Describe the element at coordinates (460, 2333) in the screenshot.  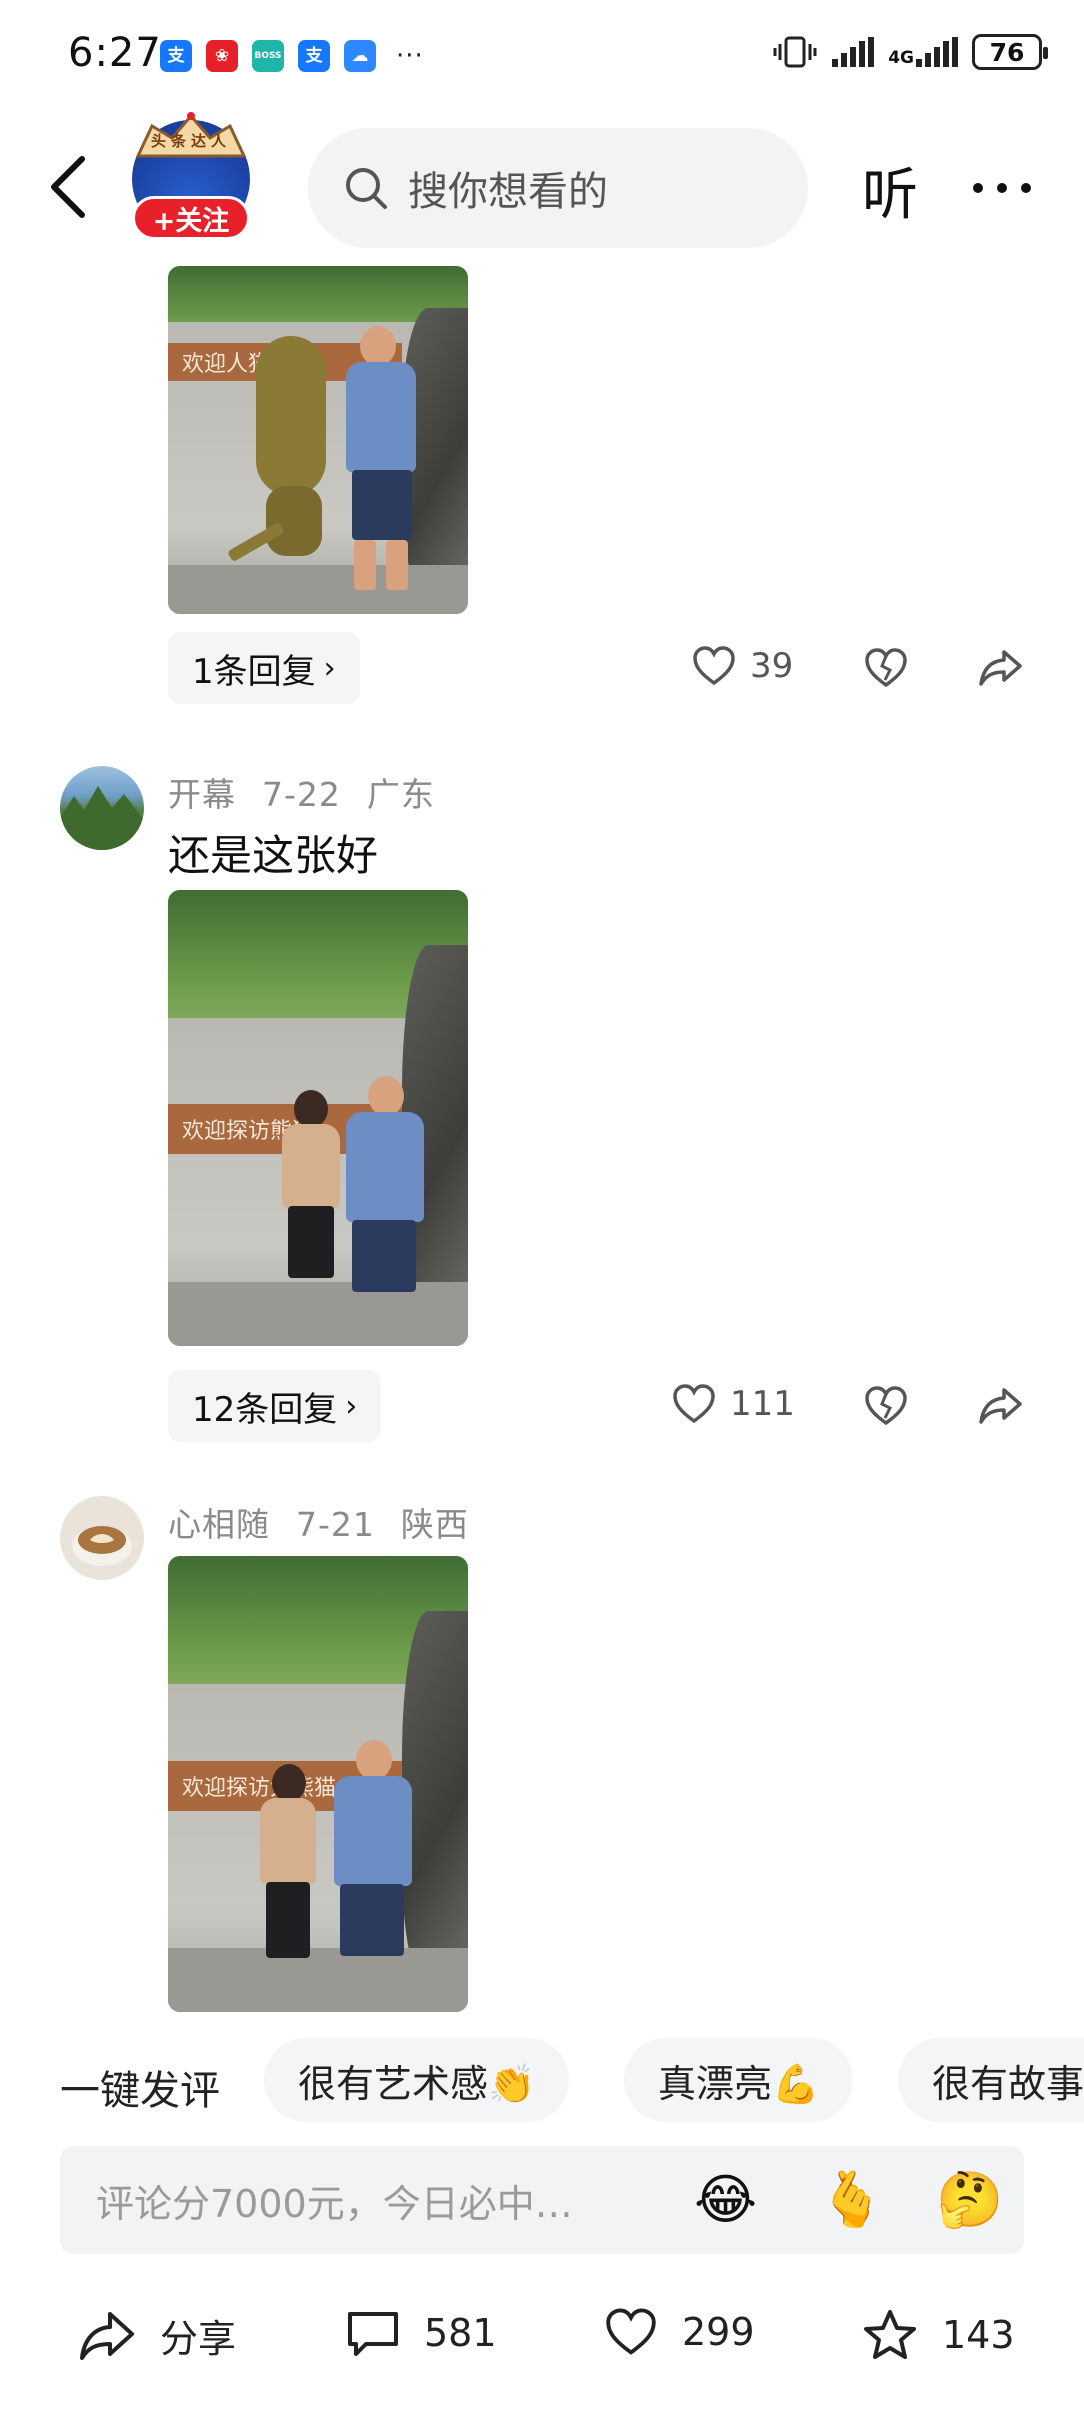
I see `comments-count: 581` at that location.